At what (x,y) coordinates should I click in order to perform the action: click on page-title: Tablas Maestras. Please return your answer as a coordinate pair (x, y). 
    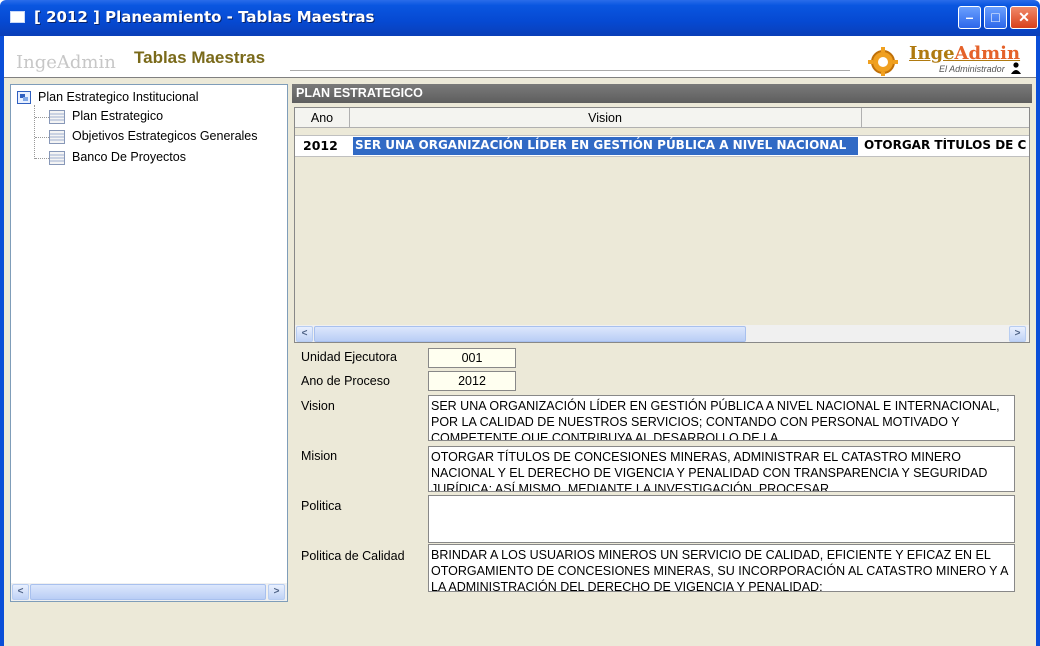
    Looking at the image, I should click on (200, 57).